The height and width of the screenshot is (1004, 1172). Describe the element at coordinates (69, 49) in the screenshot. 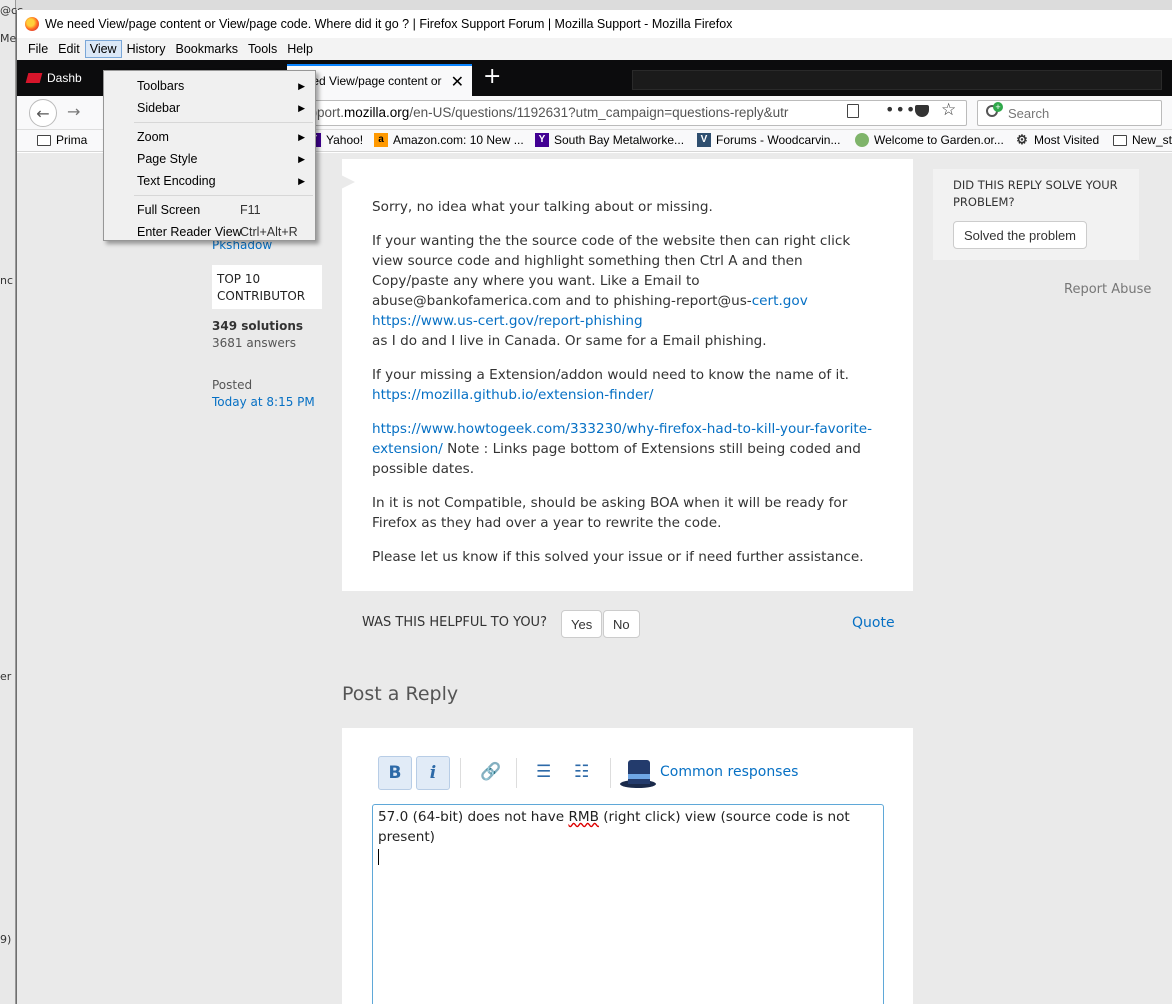

I see `menu-edit: Edit` at that location.